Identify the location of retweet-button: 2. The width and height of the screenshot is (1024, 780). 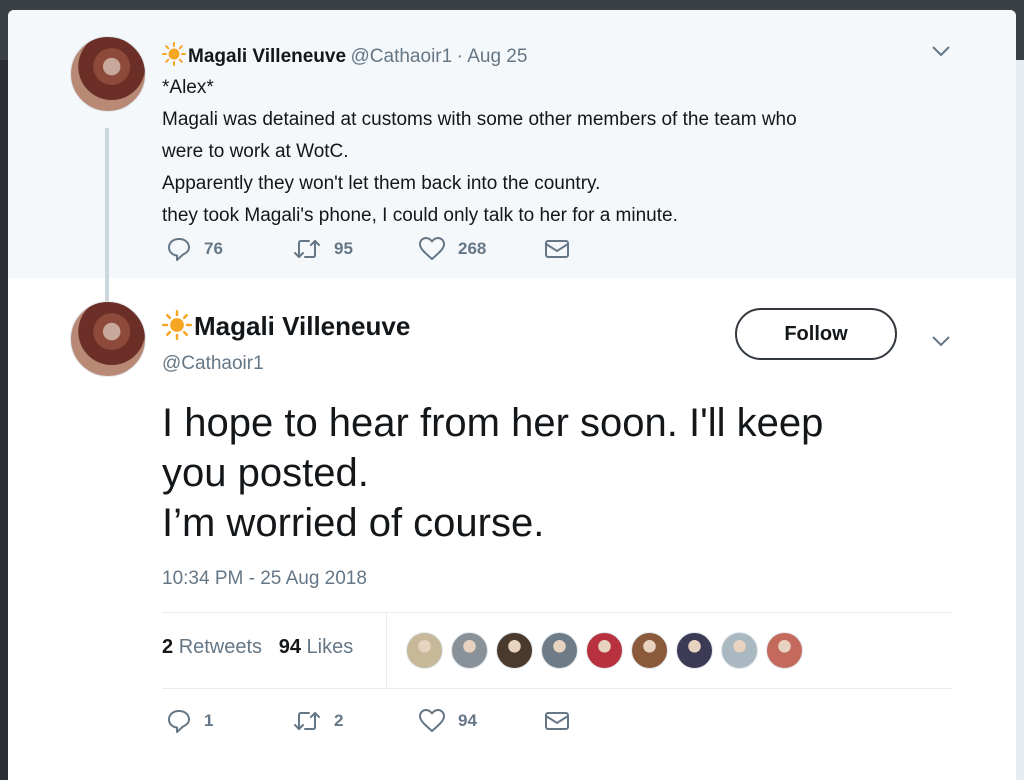
(355, 721).